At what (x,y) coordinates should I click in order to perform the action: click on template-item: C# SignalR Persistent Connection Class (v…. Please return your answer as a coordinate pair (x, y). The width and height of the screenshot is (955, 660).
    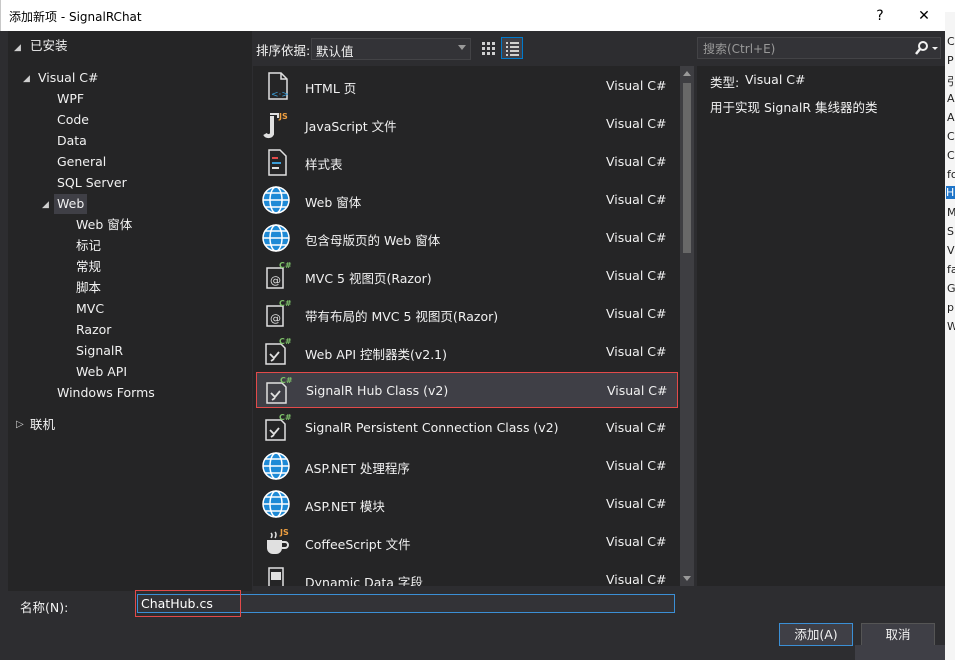
    Looking at the image, I should click on (467, 428).